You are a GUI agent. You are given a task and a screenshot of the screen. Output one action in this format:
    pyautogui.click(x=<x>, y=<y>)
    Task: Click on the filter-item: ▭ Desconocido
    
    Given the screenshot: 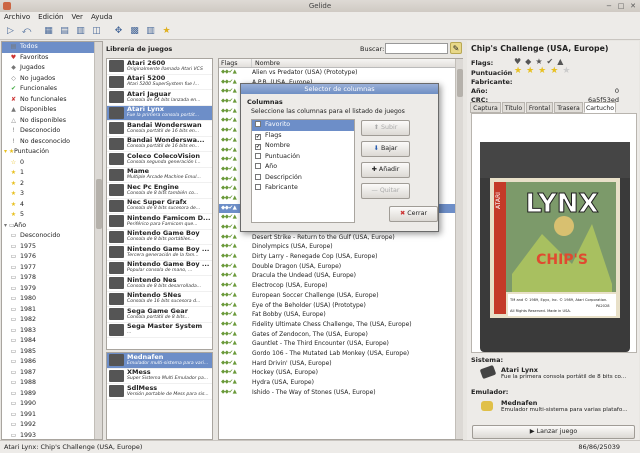 What is the action you would take?
    pyautogui.click(x=52, y=236)
    